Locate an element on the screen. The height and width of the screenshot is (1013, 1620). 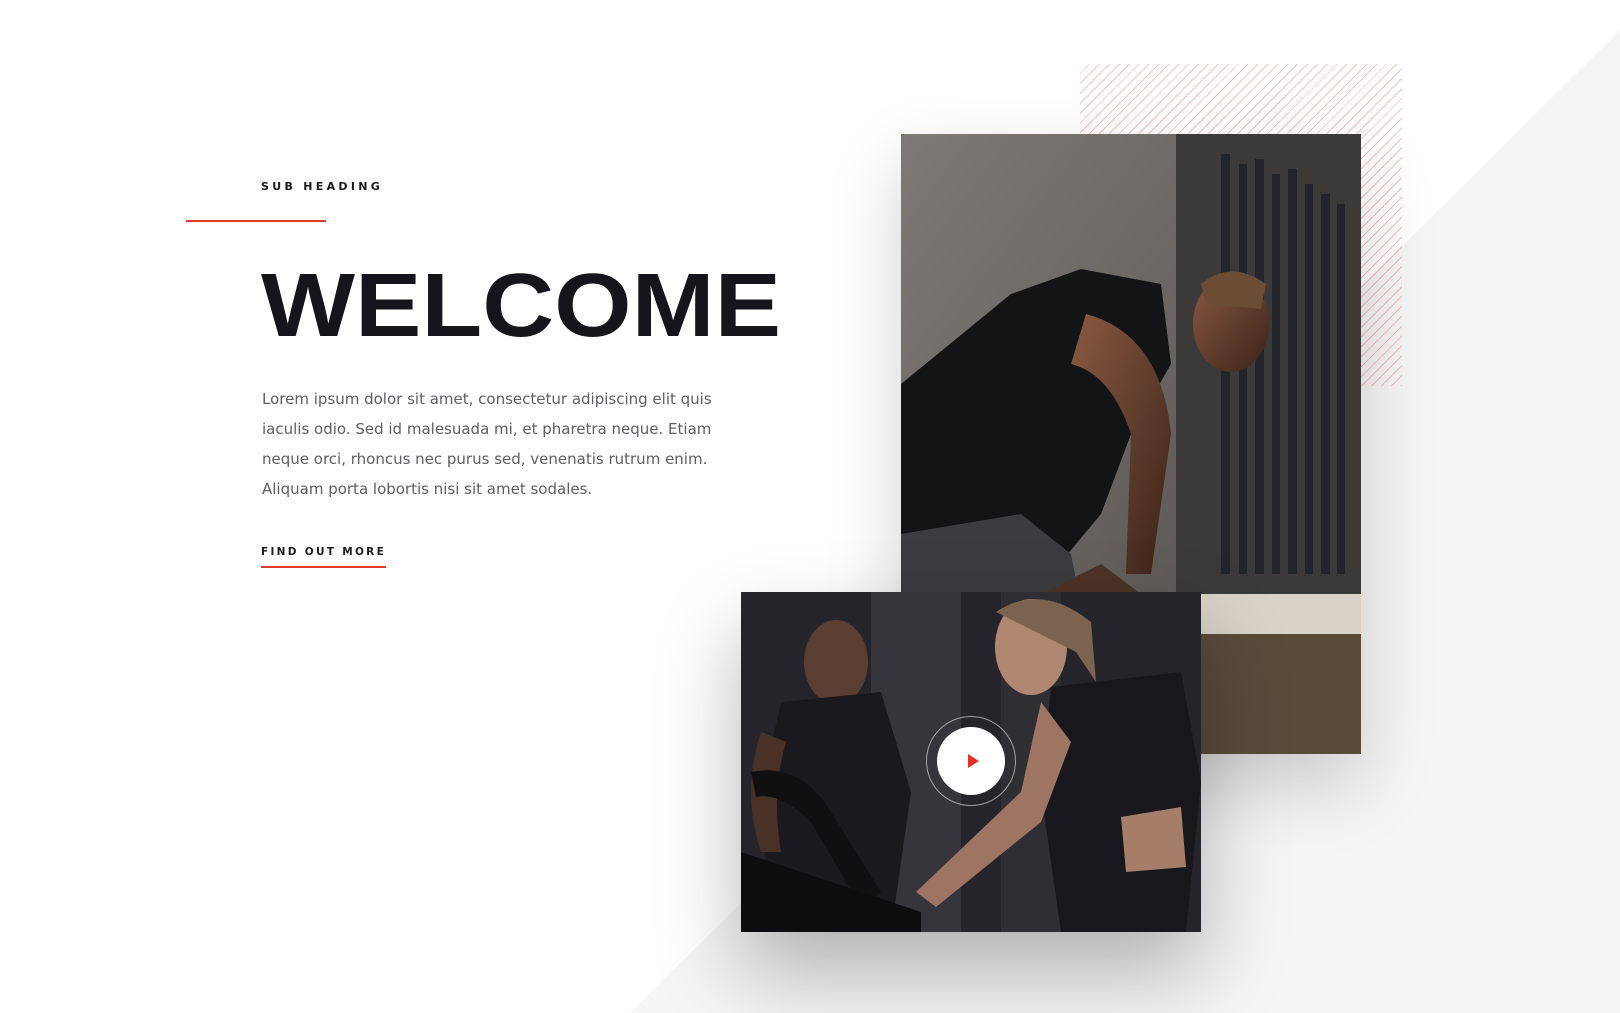
play-button-circle is located at coordinates (971, 761).